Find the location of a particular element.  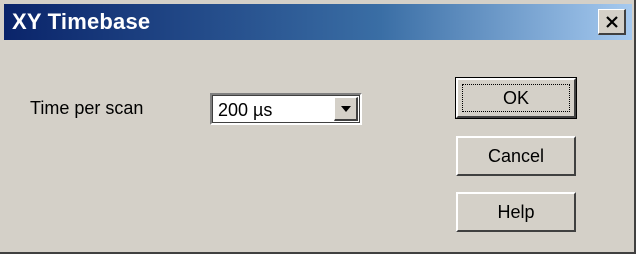

cancel-button-label: Cancel is located at coordinates (516, 155).